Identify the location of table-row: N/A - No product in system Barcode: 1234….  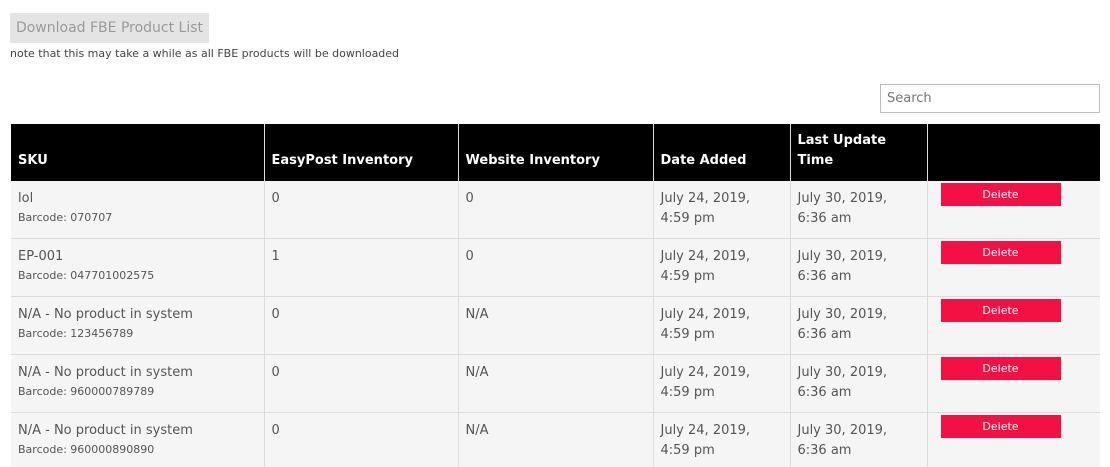
(555, 325).